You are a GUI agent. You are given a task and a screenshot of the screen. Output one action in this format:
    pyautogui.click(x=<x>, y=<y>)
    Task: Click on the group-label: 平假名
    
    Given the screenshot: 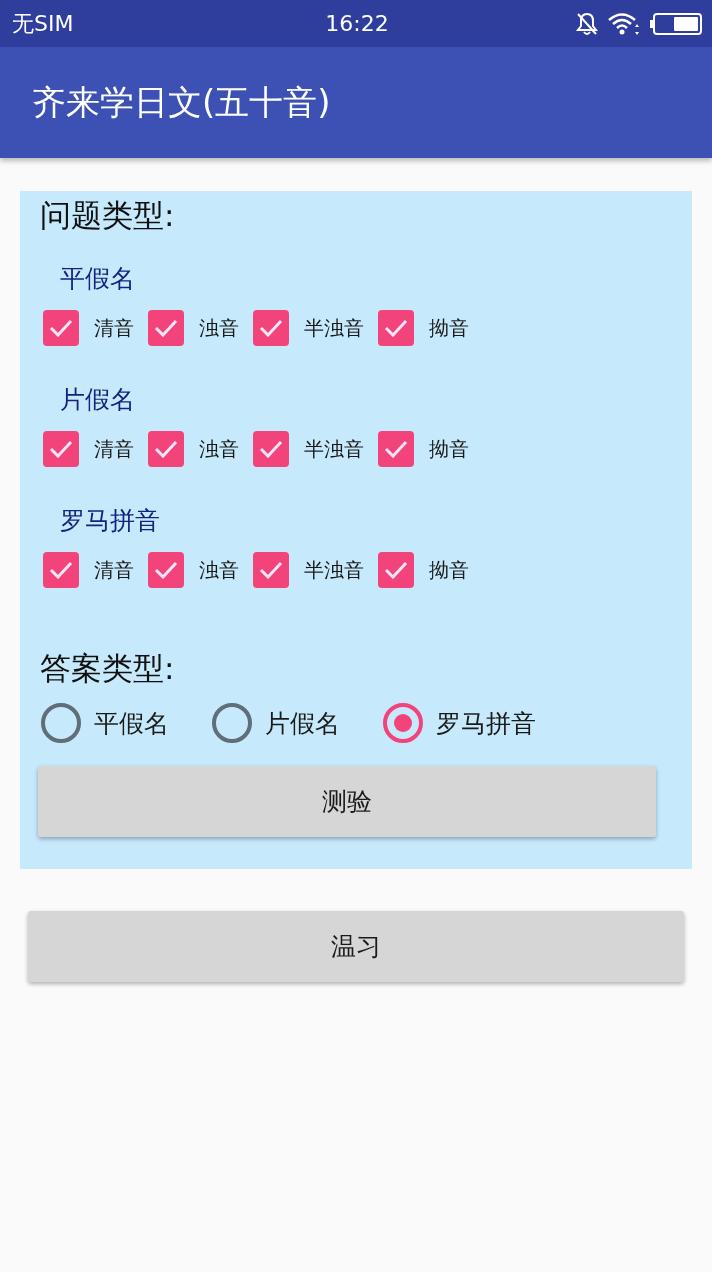 What is the action you would take?
    pyautogui.click(x=97, y=279)
    